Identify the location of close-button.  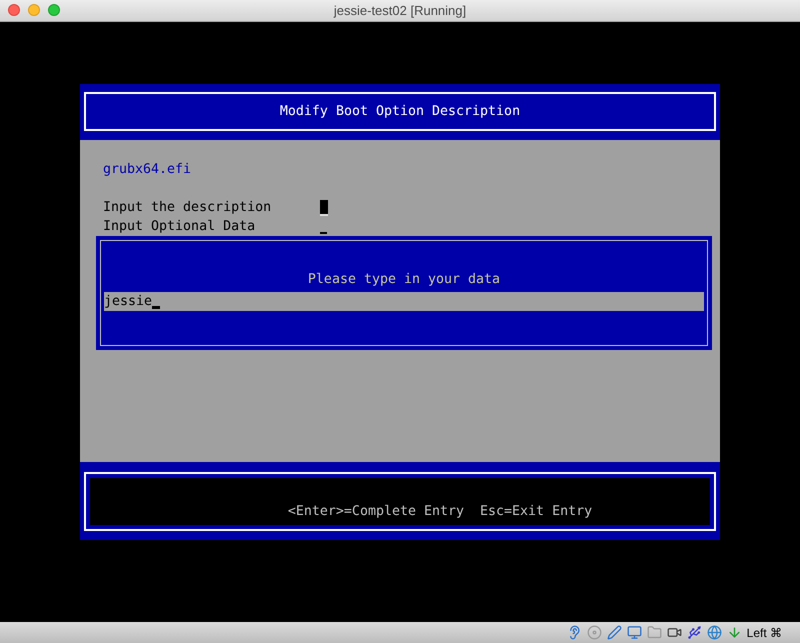
(14, 10).